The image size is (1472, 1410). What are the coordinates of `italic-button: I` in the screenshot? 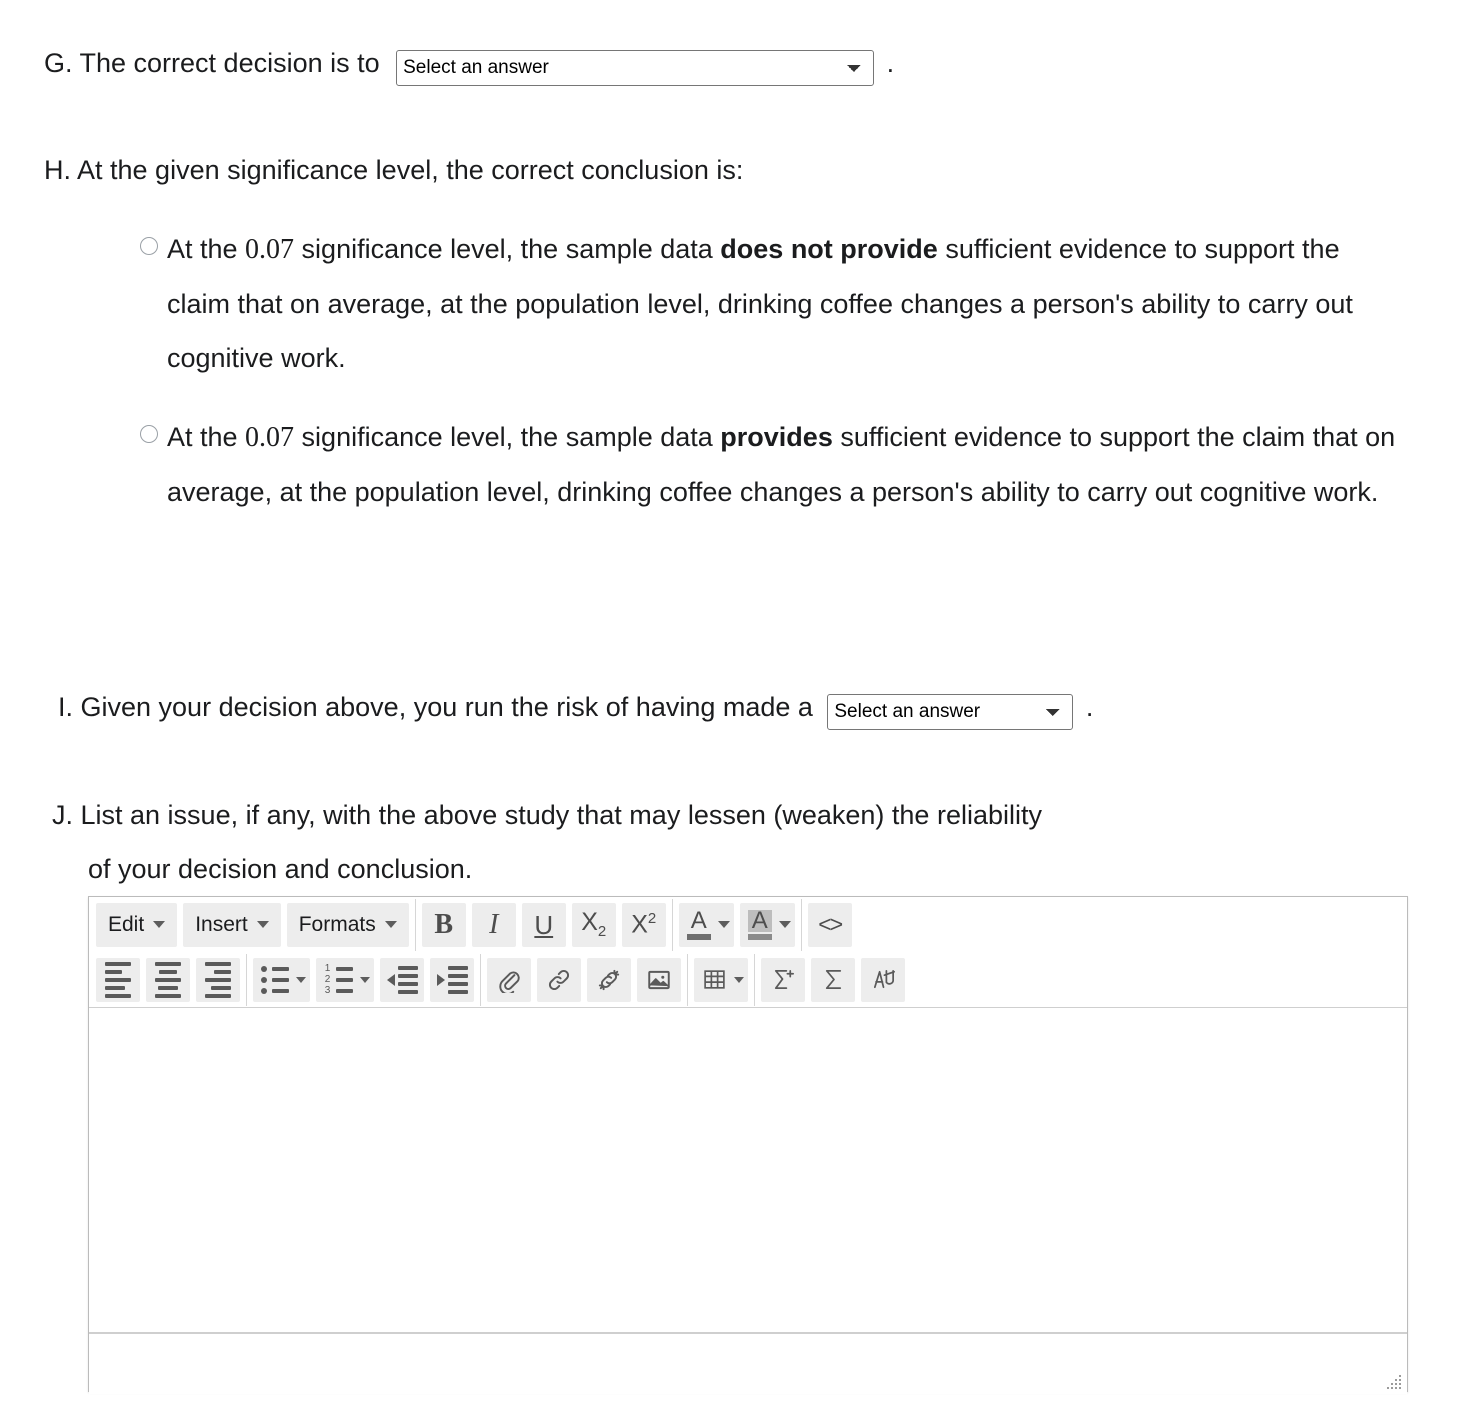 It's located at (493, 924).